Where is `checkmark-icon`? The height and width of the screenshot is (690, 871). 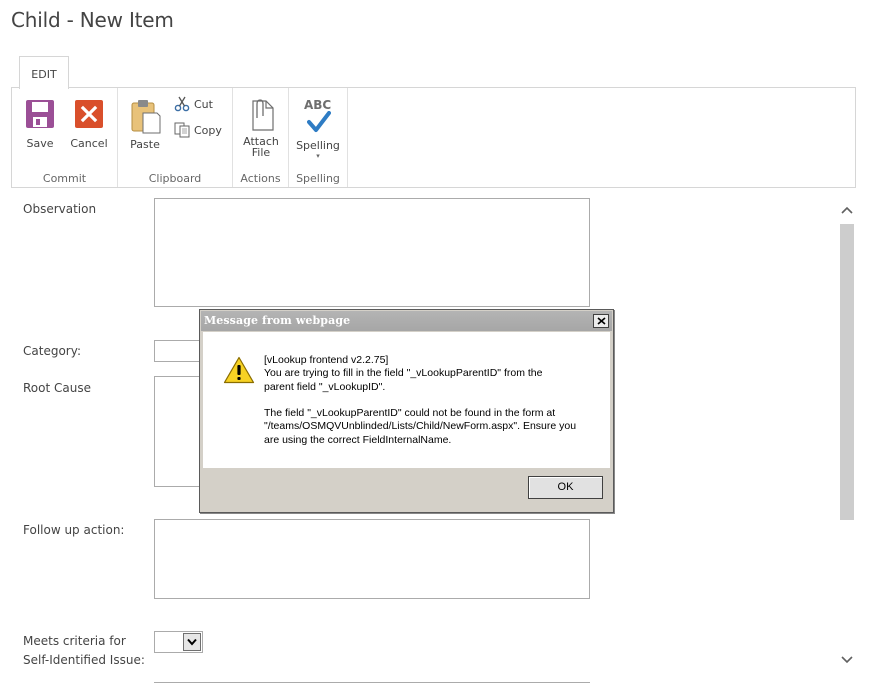 checkmark-icon is located at coordinates (319, 121).